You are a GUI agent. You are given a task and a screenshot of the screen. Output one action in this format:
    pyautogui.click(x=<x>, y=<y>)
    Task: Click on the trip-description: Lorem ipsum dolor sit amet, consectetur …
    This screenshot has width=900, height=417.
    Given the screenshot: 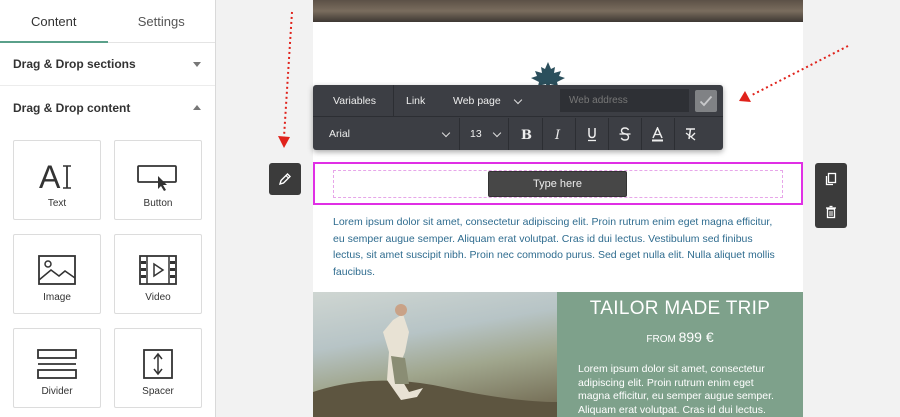 What is the action you would take?
    pyautogui.click(x=683, y=390)
    